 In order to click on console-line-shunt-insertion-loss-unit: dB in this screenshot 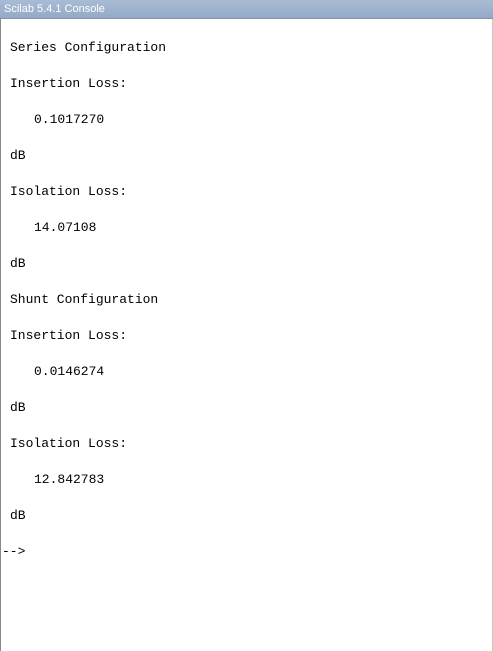, I will do `click(18, 407)`.